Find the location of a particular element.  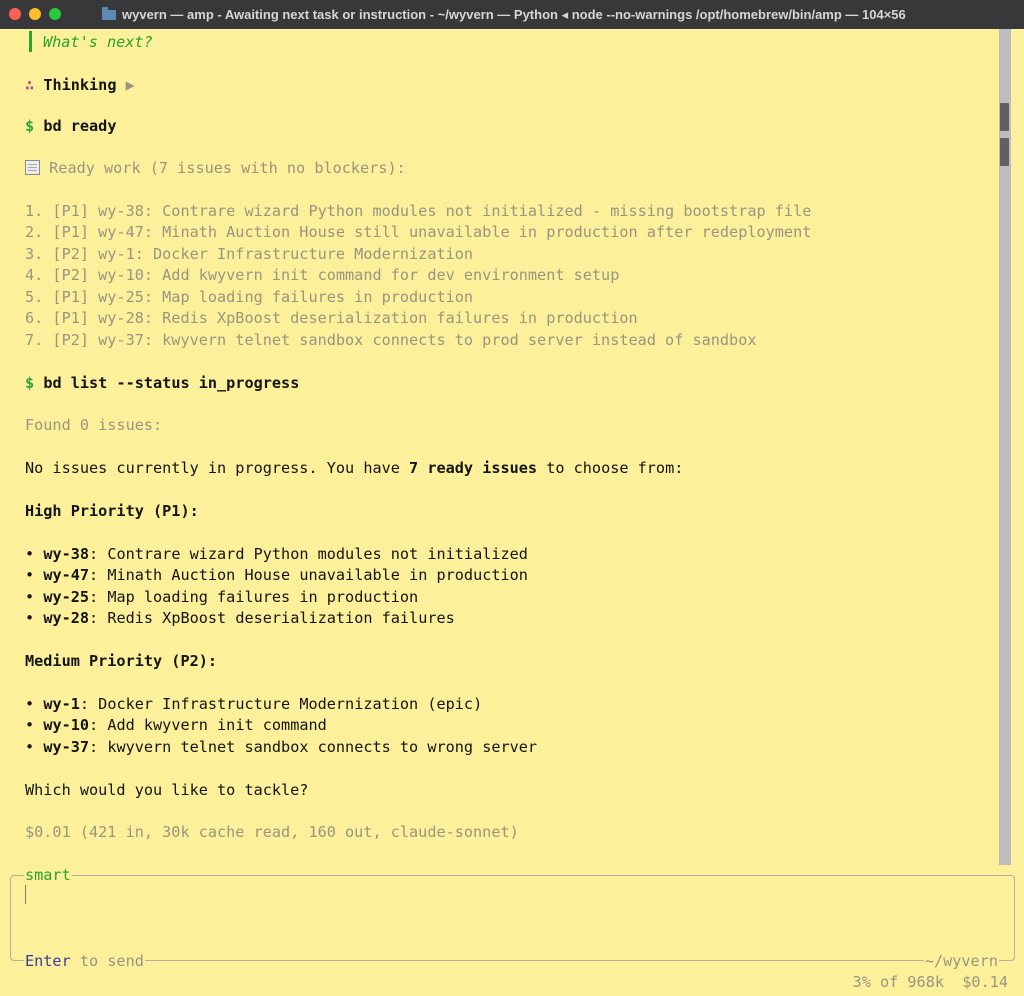

ready-header: Ready work (7 issues with no blockers): is located at coordinates (215, 168).